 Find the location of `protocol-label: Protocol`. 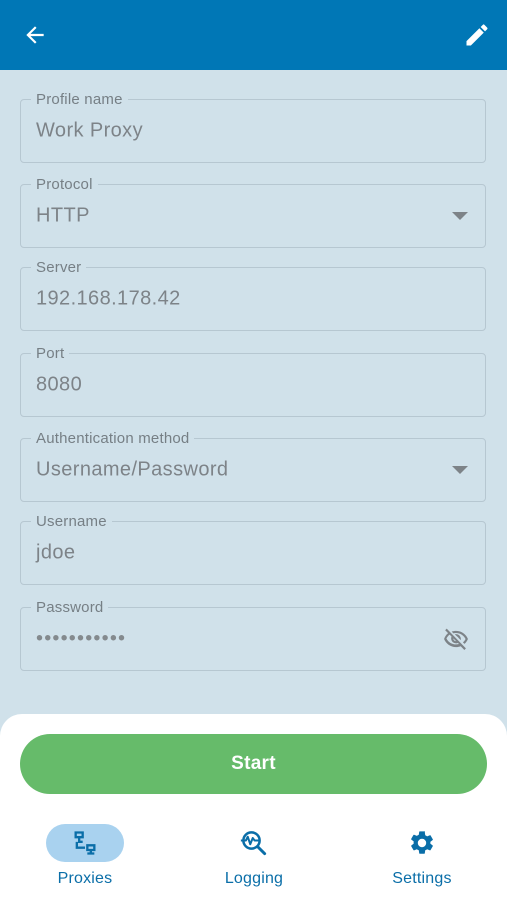

protocol-label: Protocol is located at coordinates (64, 185).